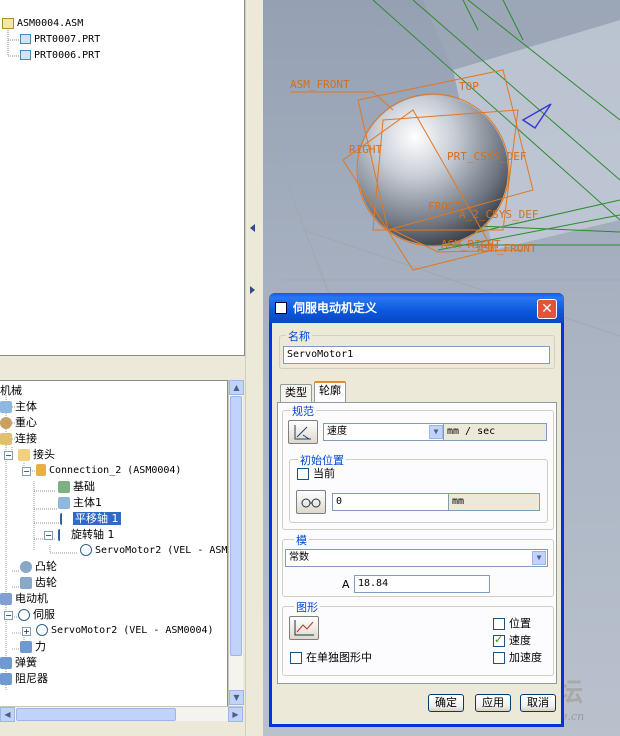 This screenshot has height=736, width=620. I want to click on tree-item-prt0006: PRT0006.PRT, so click(60, 56).